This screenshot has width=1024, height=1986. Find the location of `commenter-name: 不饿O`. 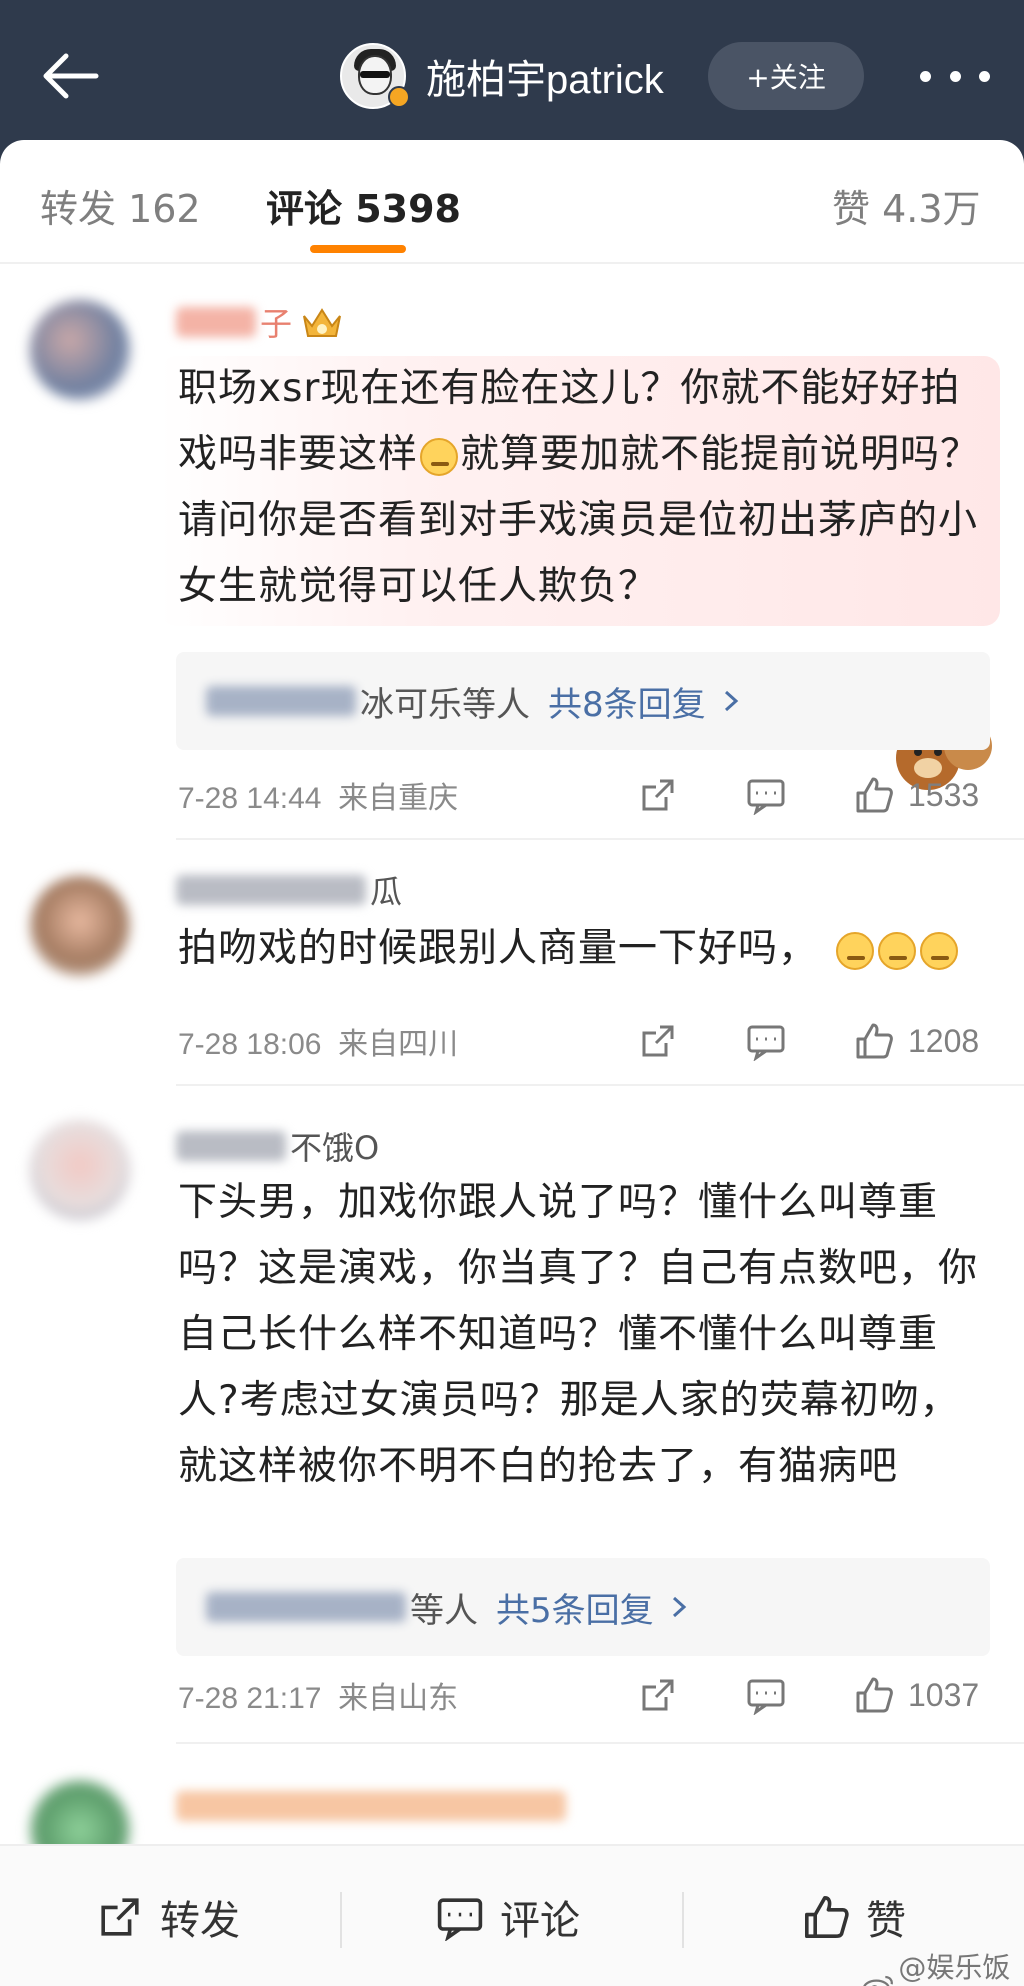

commenter-name: 不饿O is located at coordinates (277, 1146).